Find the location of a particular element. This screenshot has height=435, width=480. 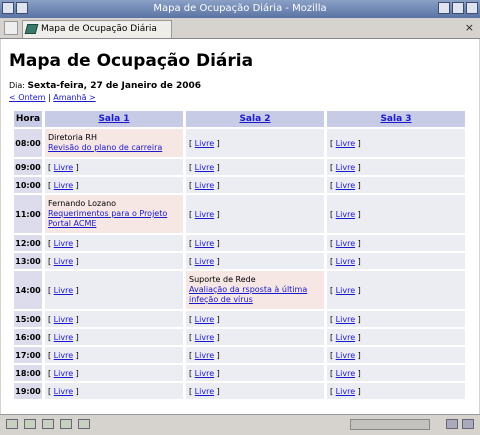

booking-owner: Fernando Lozano is located at coordinates (82, 203).